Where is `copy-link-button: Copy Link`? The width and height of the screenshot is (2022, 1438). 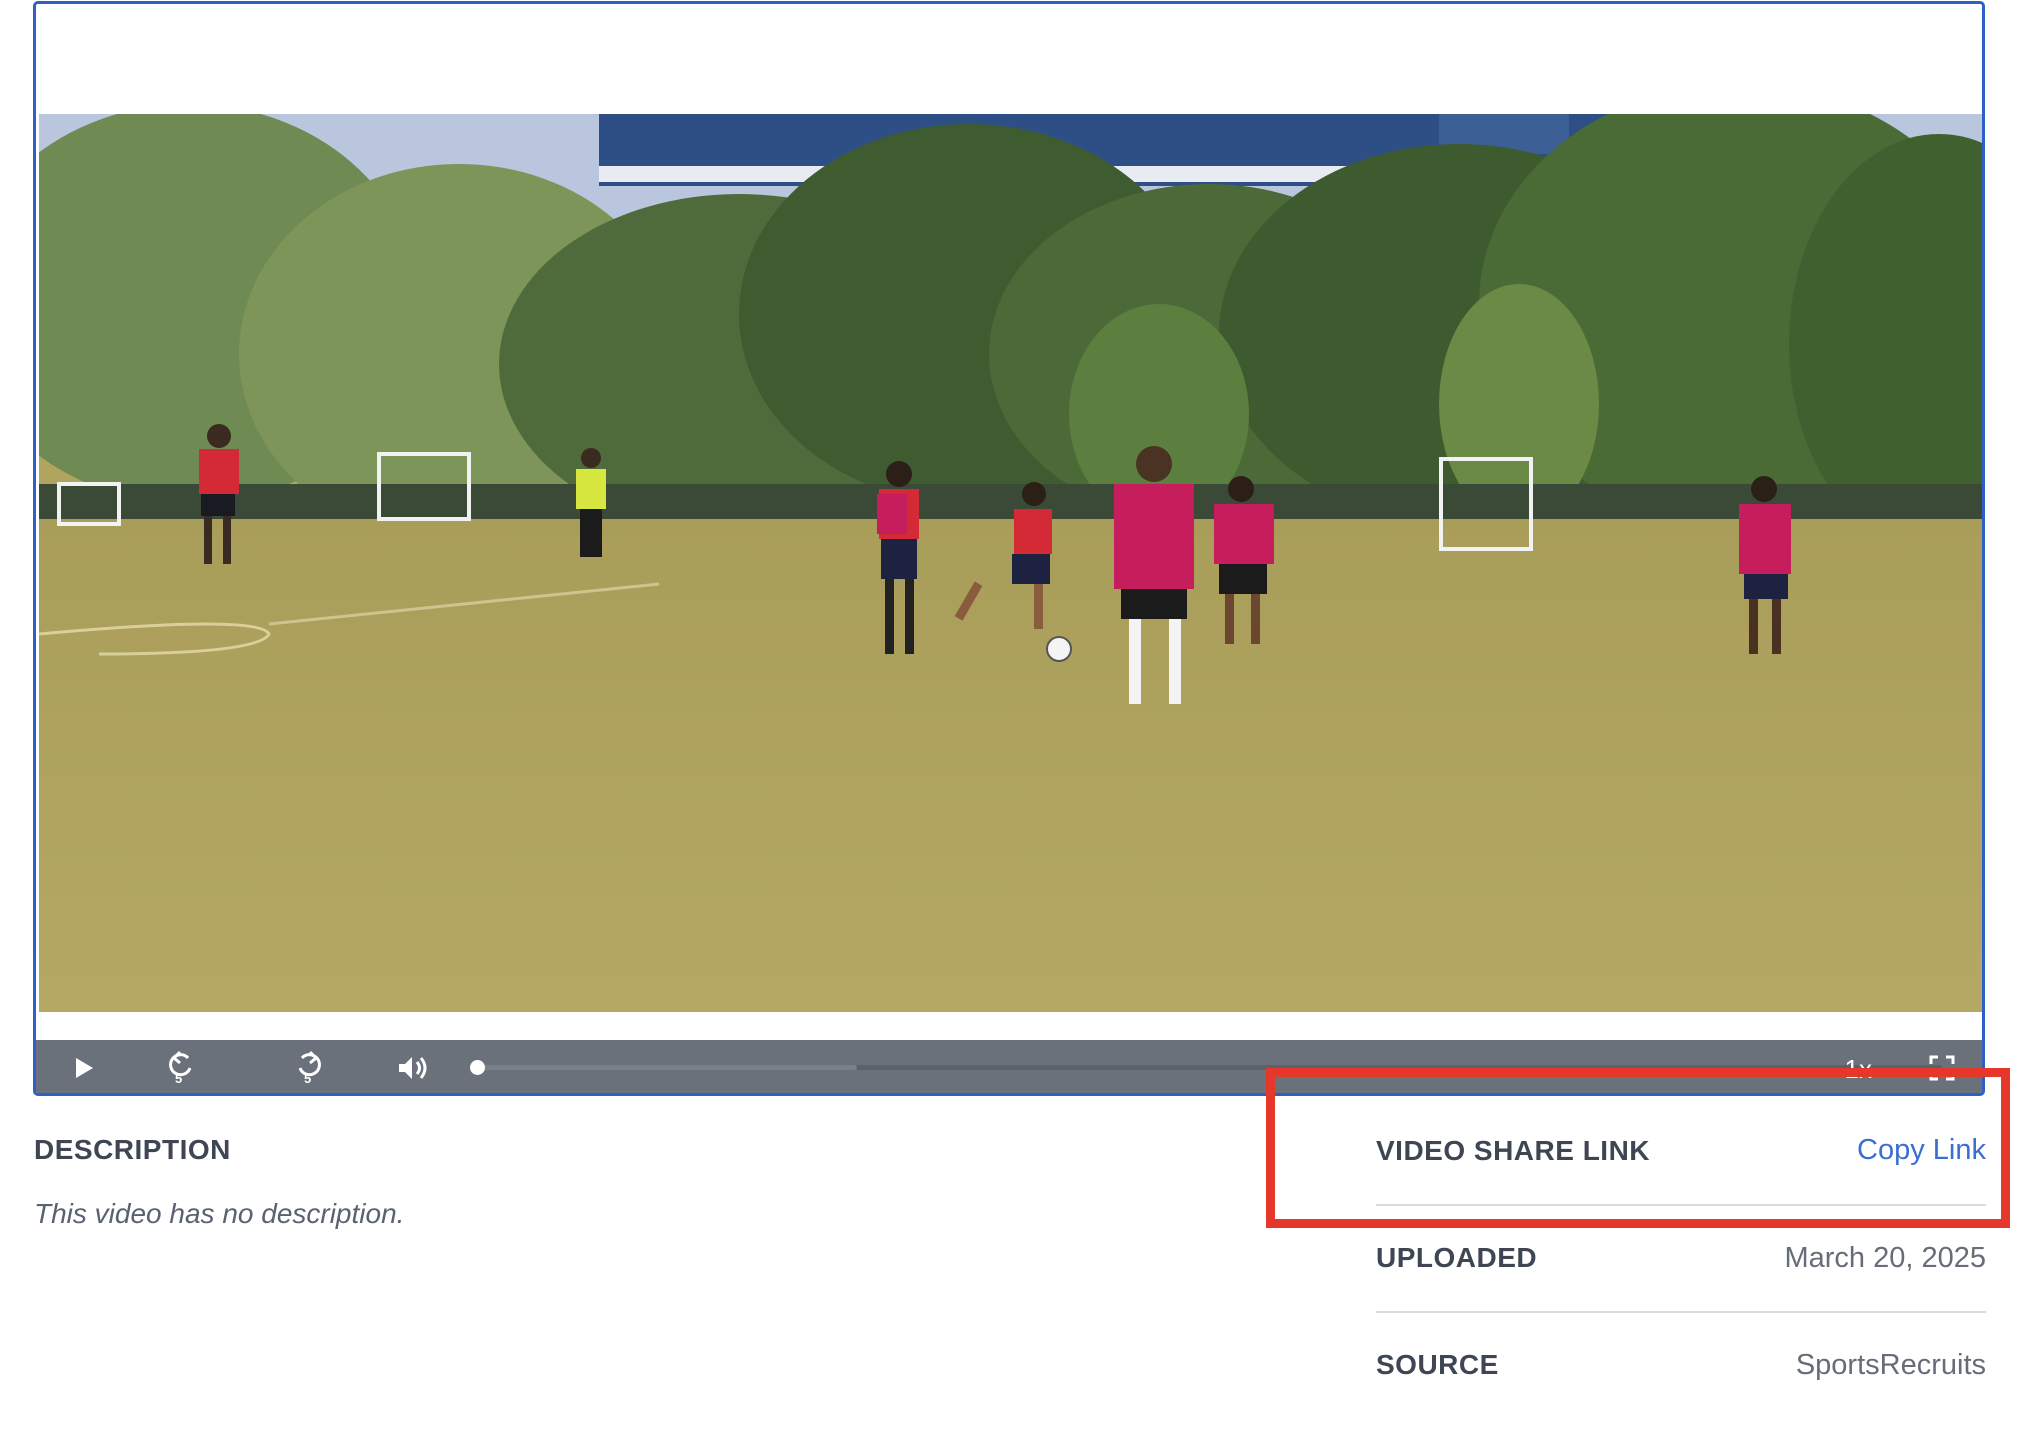
copy-link-button: Copy Link is located at coordinates (1921, 1150).